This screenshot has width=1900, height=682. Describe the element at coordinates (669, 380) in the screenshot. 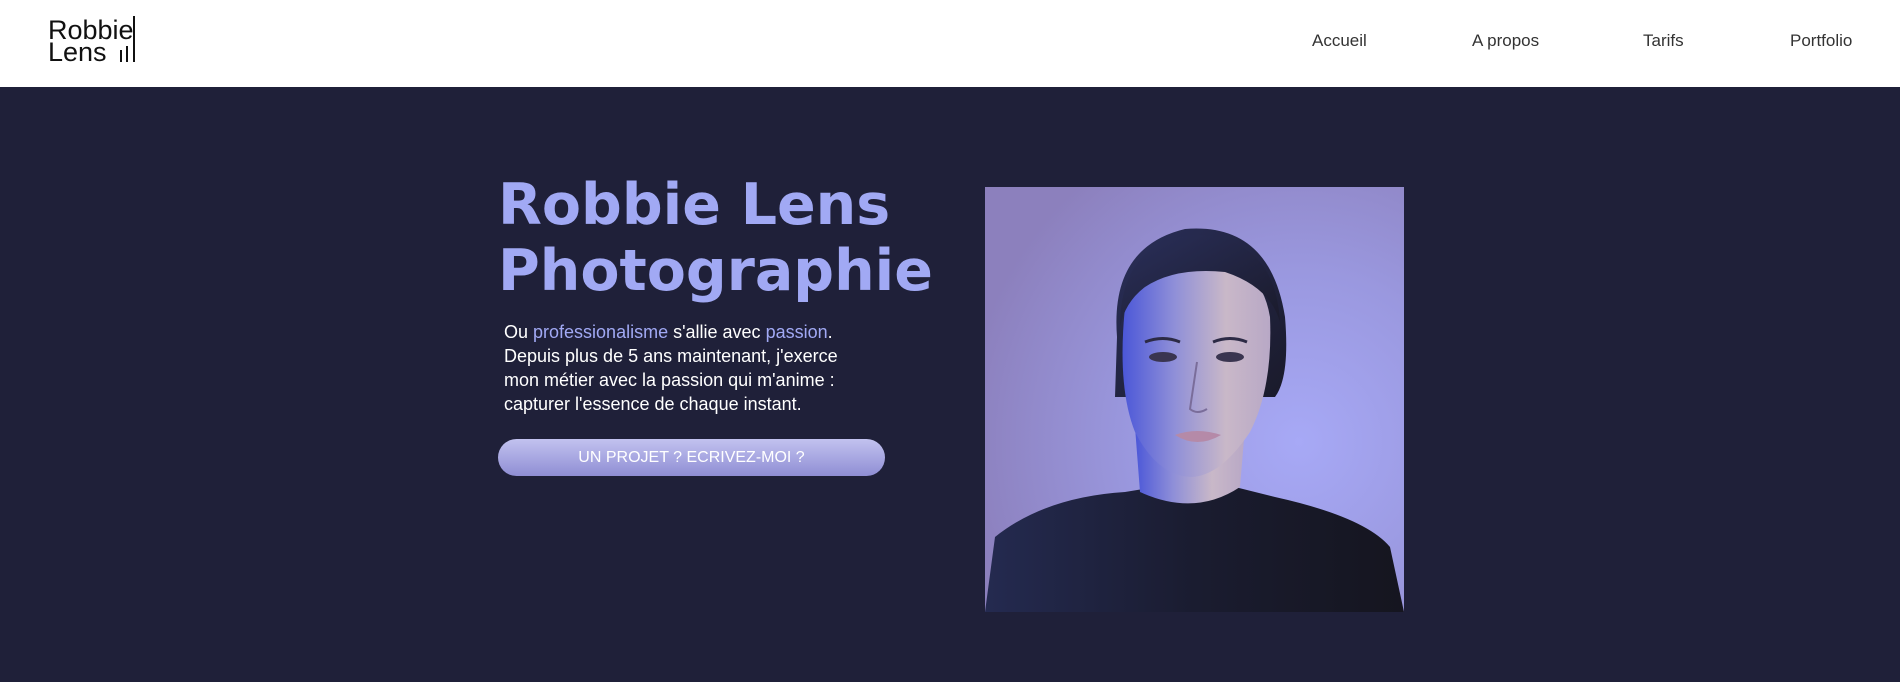

I see `hero-desc-line3: mon métier avec la passion qui m'anime :` at that location.